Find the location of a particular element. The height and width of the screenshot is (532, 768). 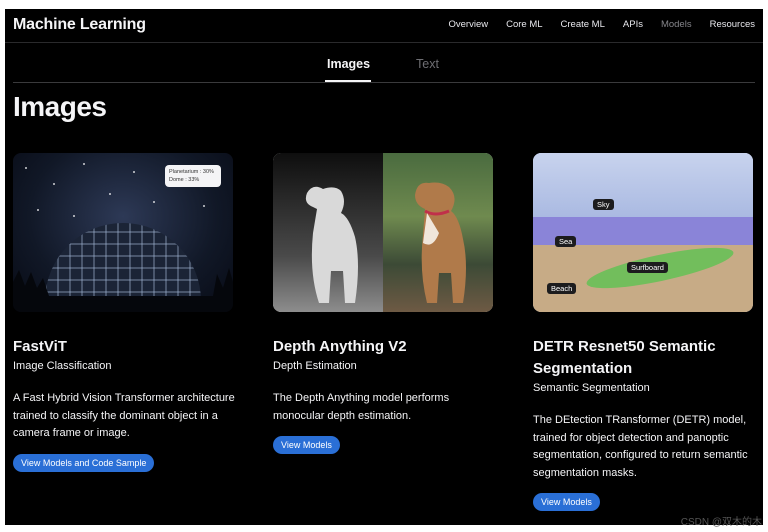

view-models-code-sample-button: View Models and Code Sample is located at coordinates (84, 462).